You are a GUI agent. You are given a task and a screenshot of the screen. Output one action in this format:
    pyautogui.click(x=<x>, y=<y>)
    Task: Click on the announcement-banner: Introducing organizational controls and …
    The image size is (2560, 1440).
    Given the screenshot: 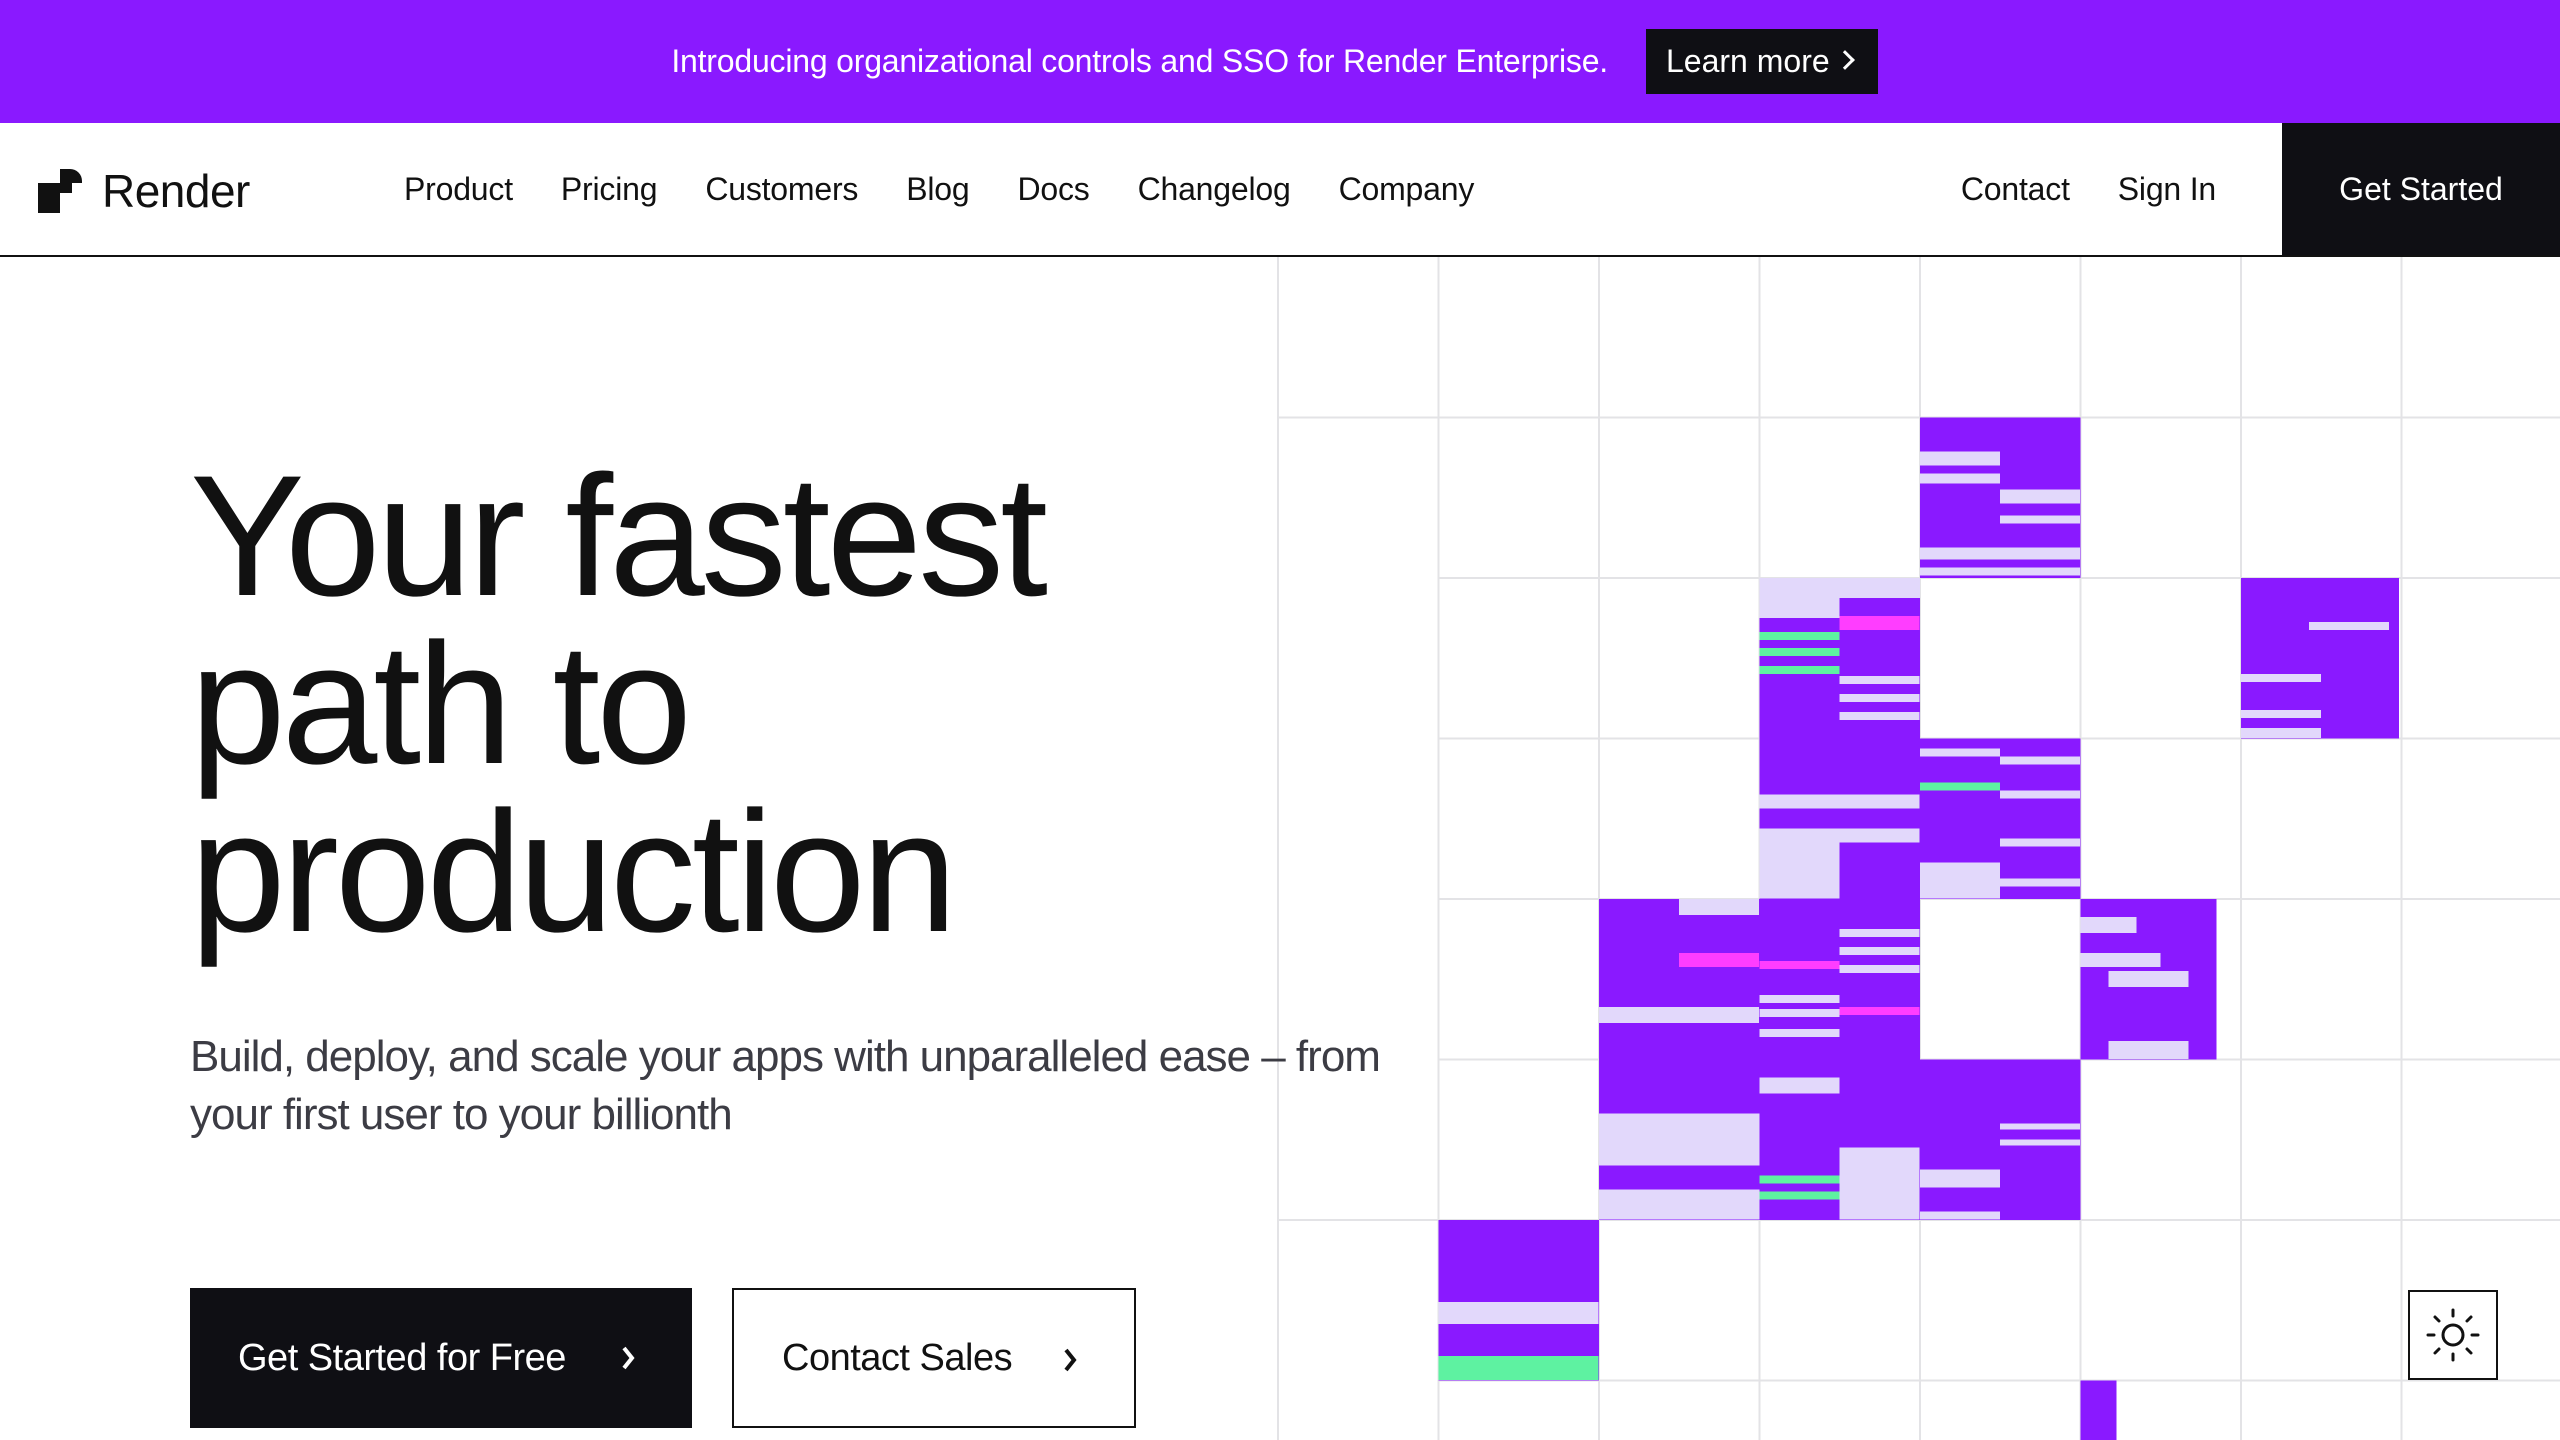 What is the action you would take?
    pyautogui.click(x=1280, y=61)
    